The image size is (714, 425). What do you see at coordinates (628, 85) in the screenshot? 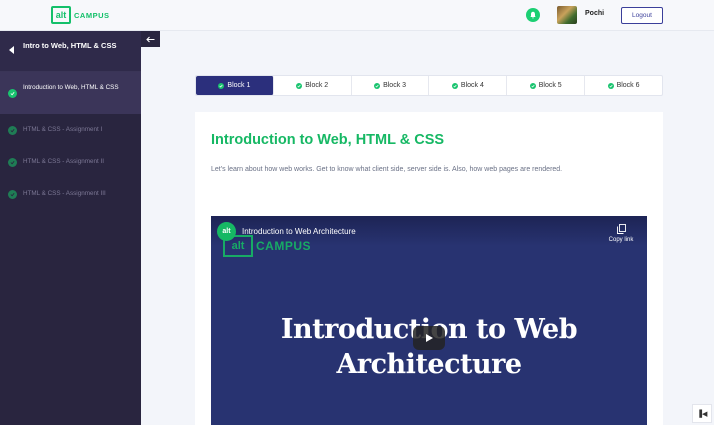
I see `tab-label: Block 6` at bounding box center [628, 85].